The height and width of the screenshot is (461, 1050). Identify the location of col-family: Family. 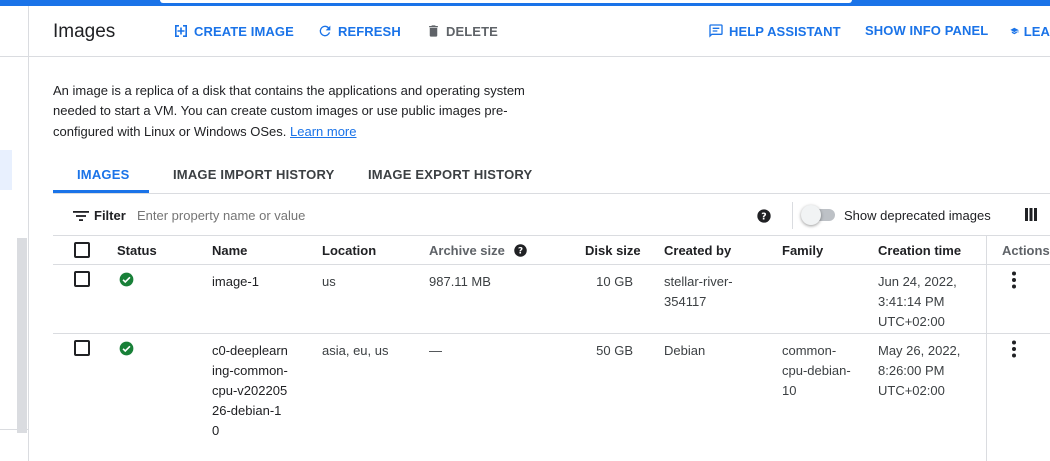
(802, 250).